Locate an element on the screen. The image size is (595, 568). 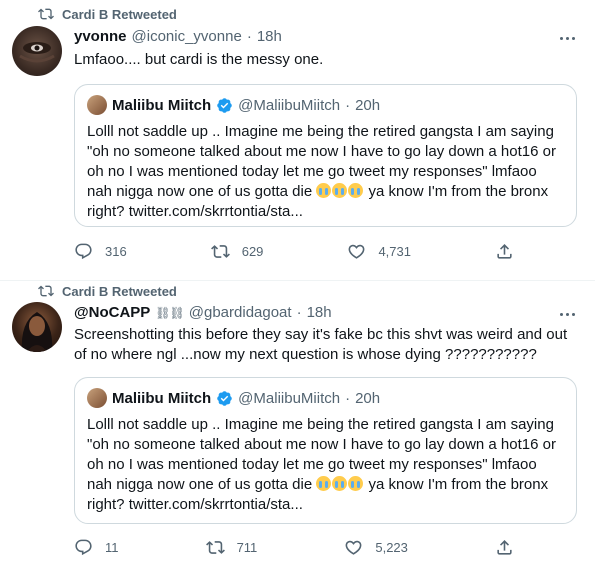
author-handle: @iconic_yvonne is located at coordinates (187, 36).